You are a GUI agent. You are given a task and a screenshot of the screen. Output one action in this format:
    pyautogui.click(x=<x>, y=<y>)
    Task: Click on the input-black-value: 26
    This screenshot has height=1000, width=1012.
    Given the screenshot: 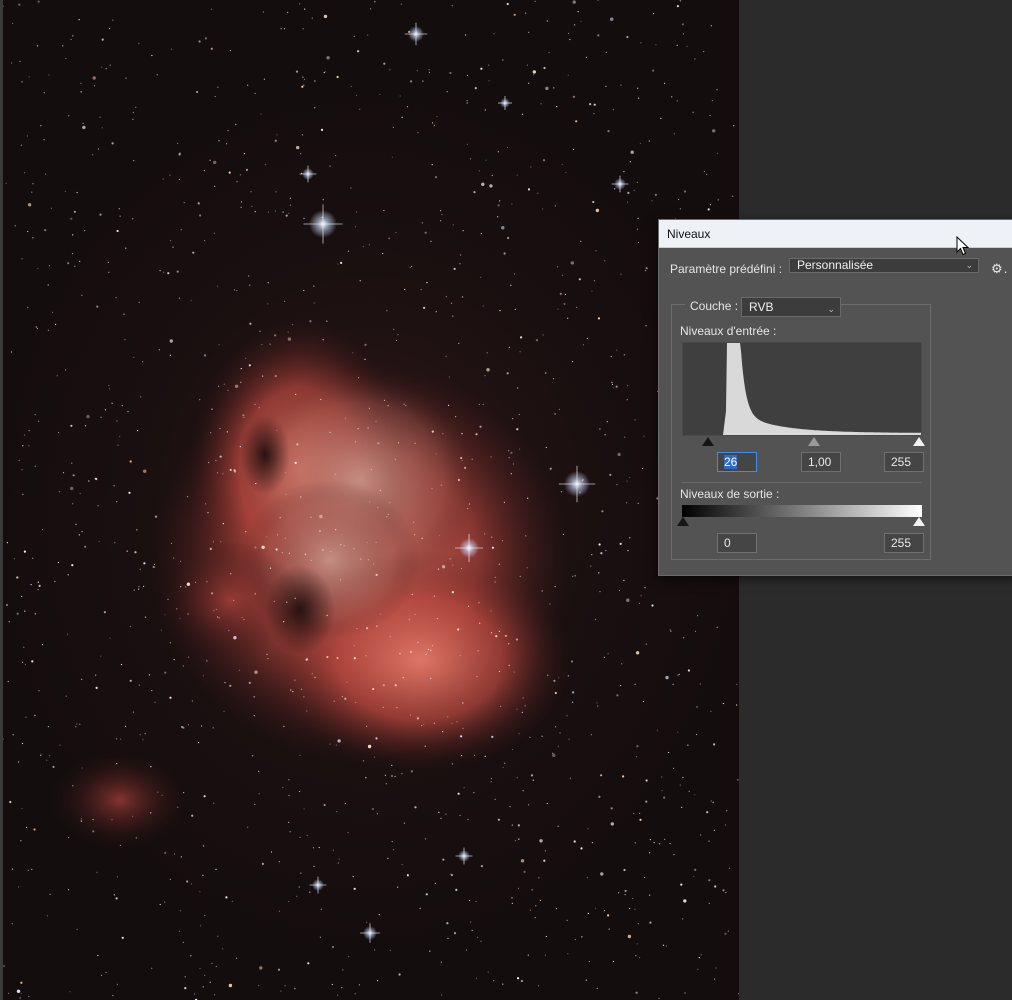 What is the action you would take?
    pyautogui.click(x=731, y=462)
    